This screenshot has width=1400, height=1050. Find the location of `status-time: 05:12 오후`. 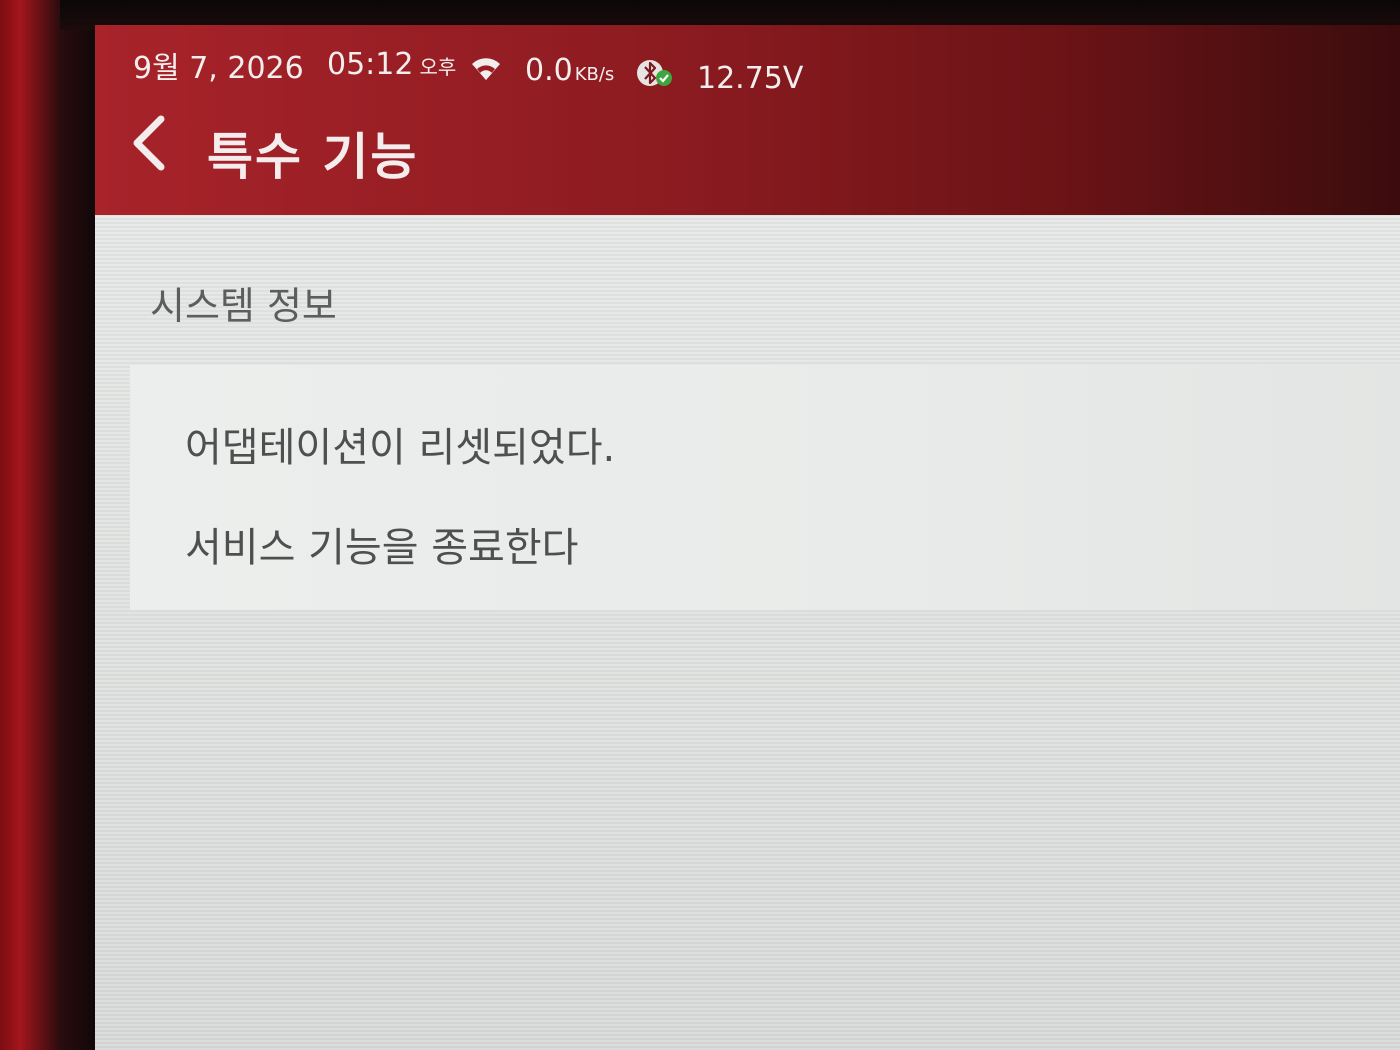

status-time: 05:12 오후 is located at coordinates (391, 64).